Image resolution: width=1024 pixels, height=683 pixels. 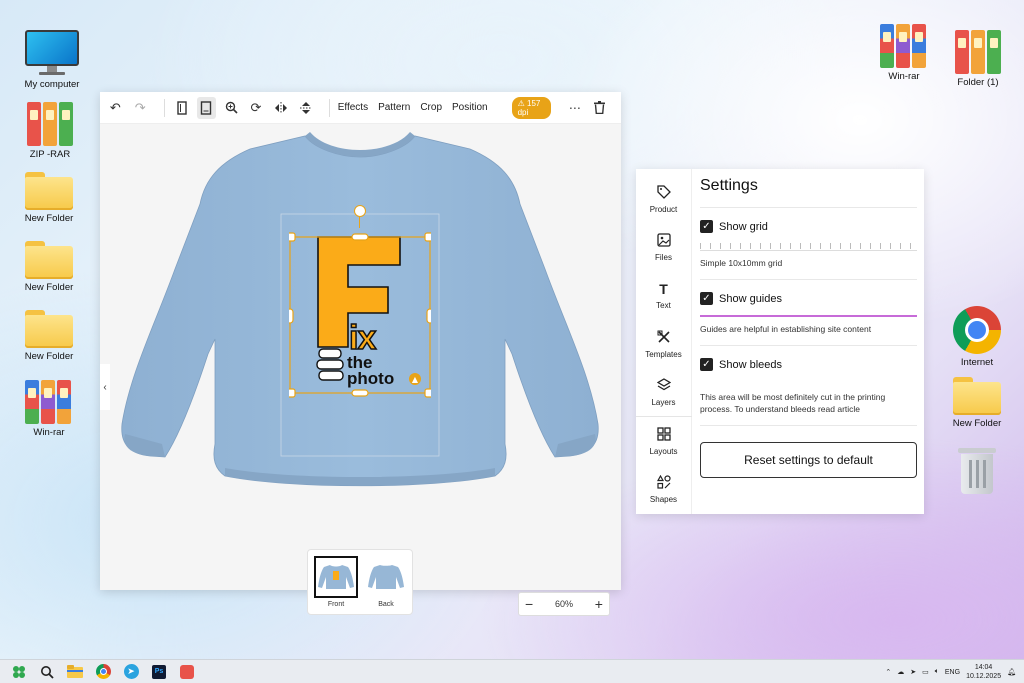 I want to click on rail-item-layouts: Layouts, so click(x=664, y=441).